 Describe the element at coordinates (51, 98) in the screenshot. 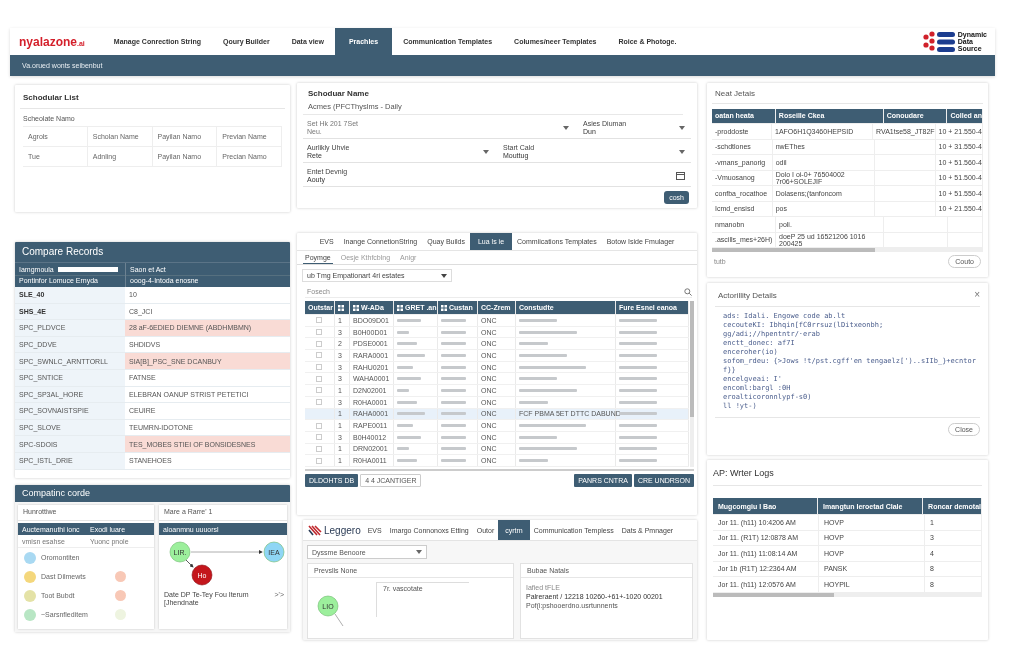

I see `panel-title: Schodular List` at that location.